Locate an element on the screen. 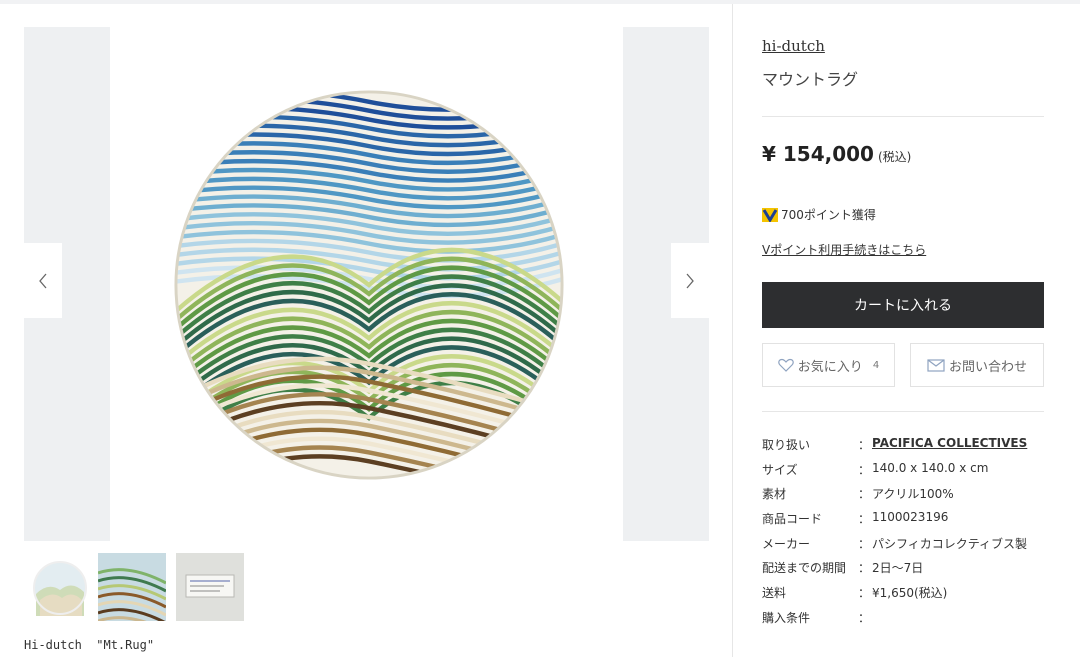 The width and height of the screenshot is (1080, 657). favorite-count: 4 is located at coordinates (876, 365).